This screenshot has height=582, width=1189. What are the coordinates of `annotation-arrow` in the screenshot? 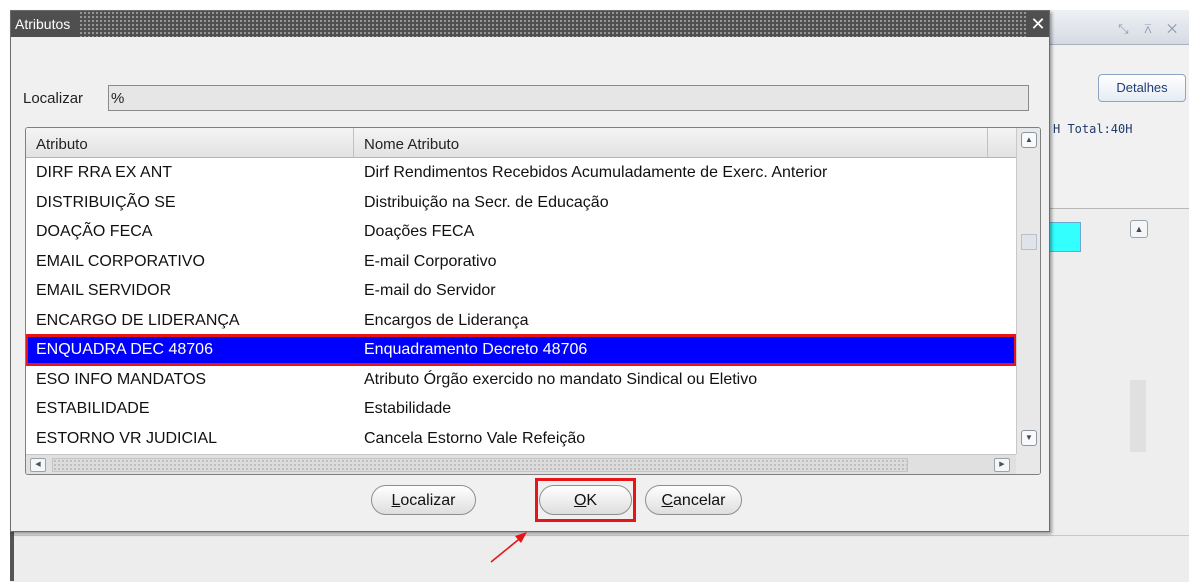 It's located at (508, 547).